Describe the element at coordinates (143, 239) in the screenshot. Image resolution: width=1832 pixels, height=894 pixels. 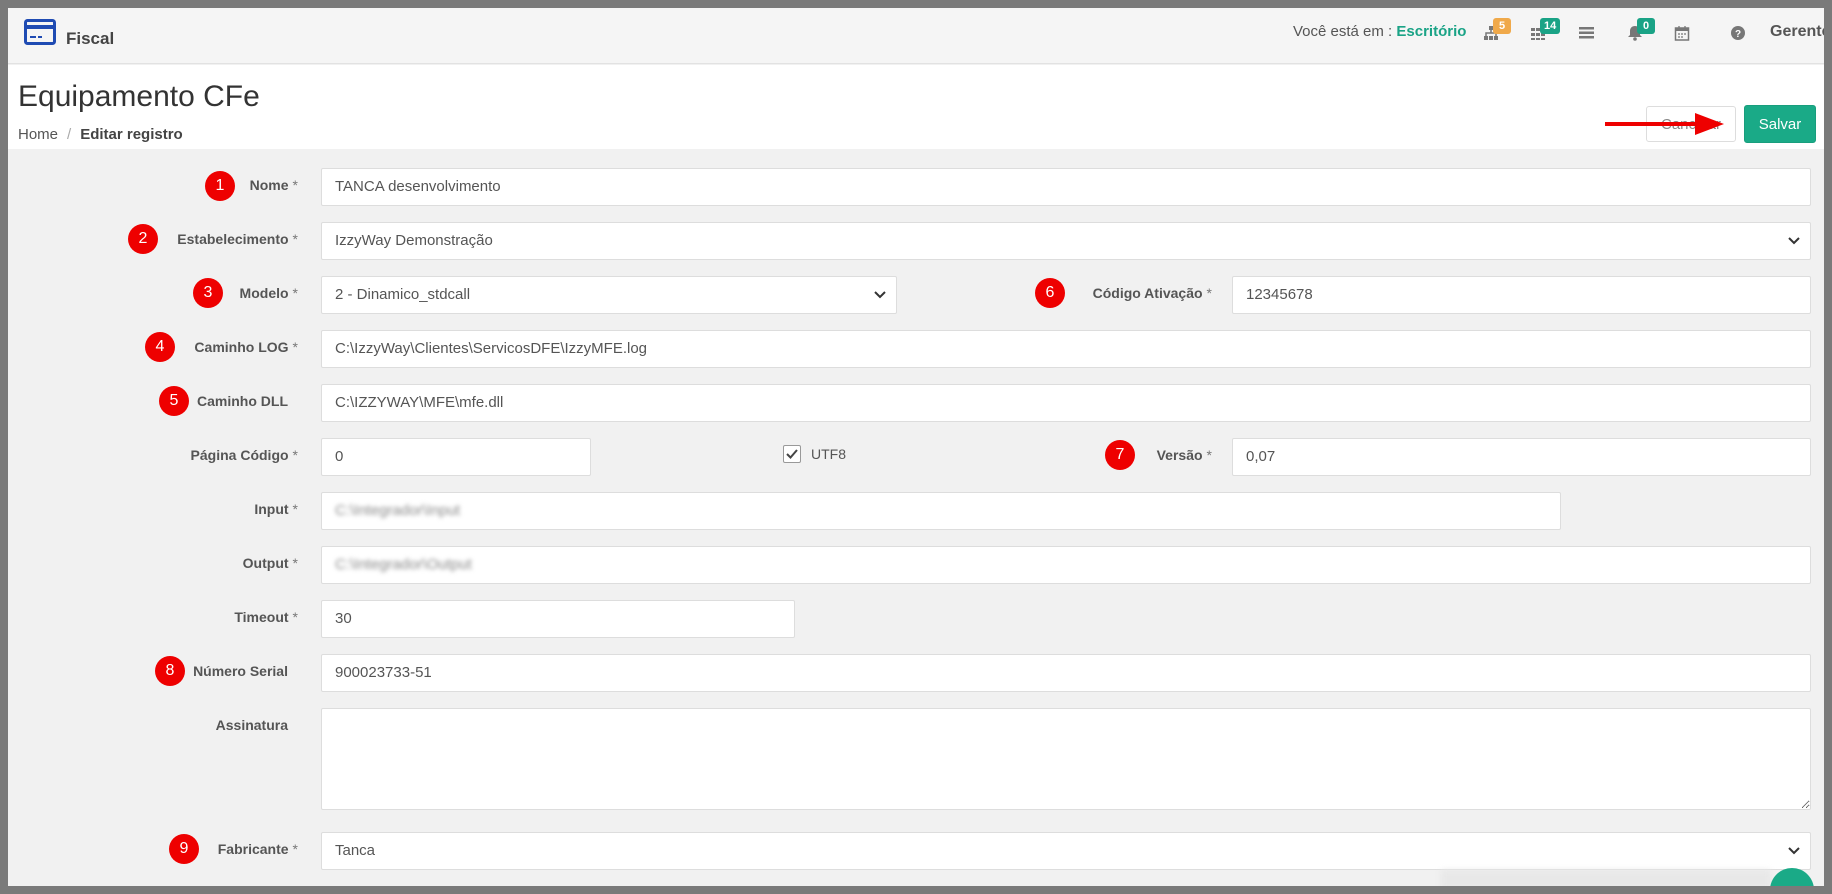
I see `annotation-marker: 2` at that location.